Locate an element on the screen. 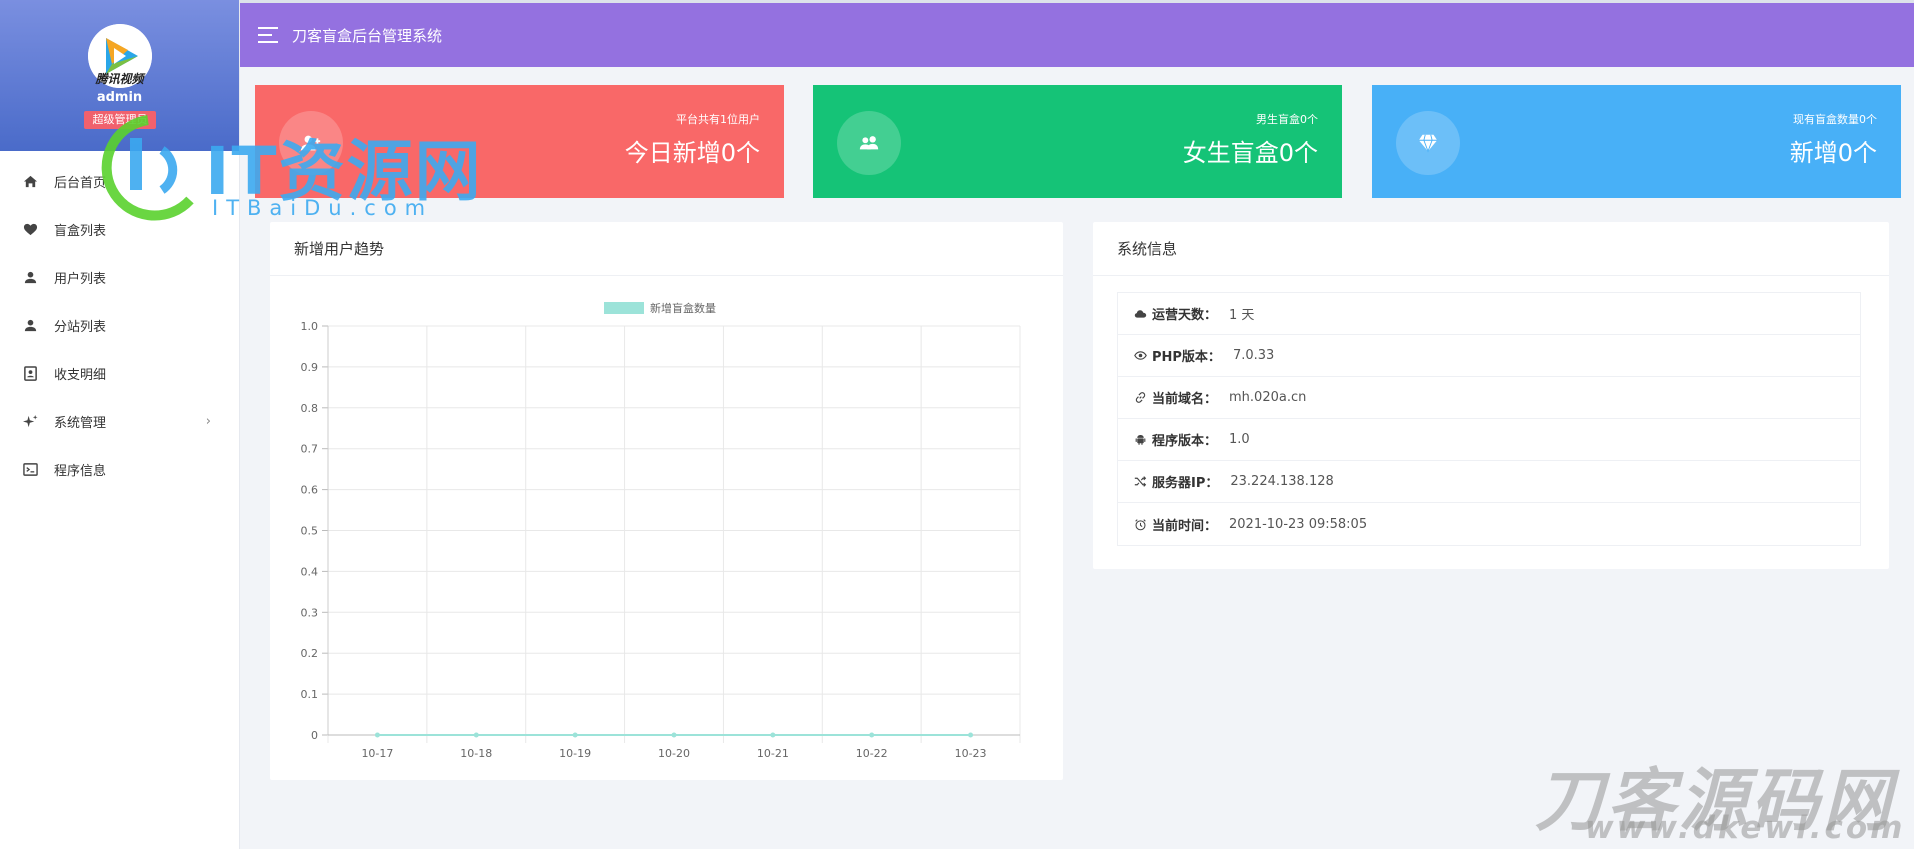 Image resolution: width=1914 pixels, height=849 pixels. eye-icon is located at coordinates (1141, 356).